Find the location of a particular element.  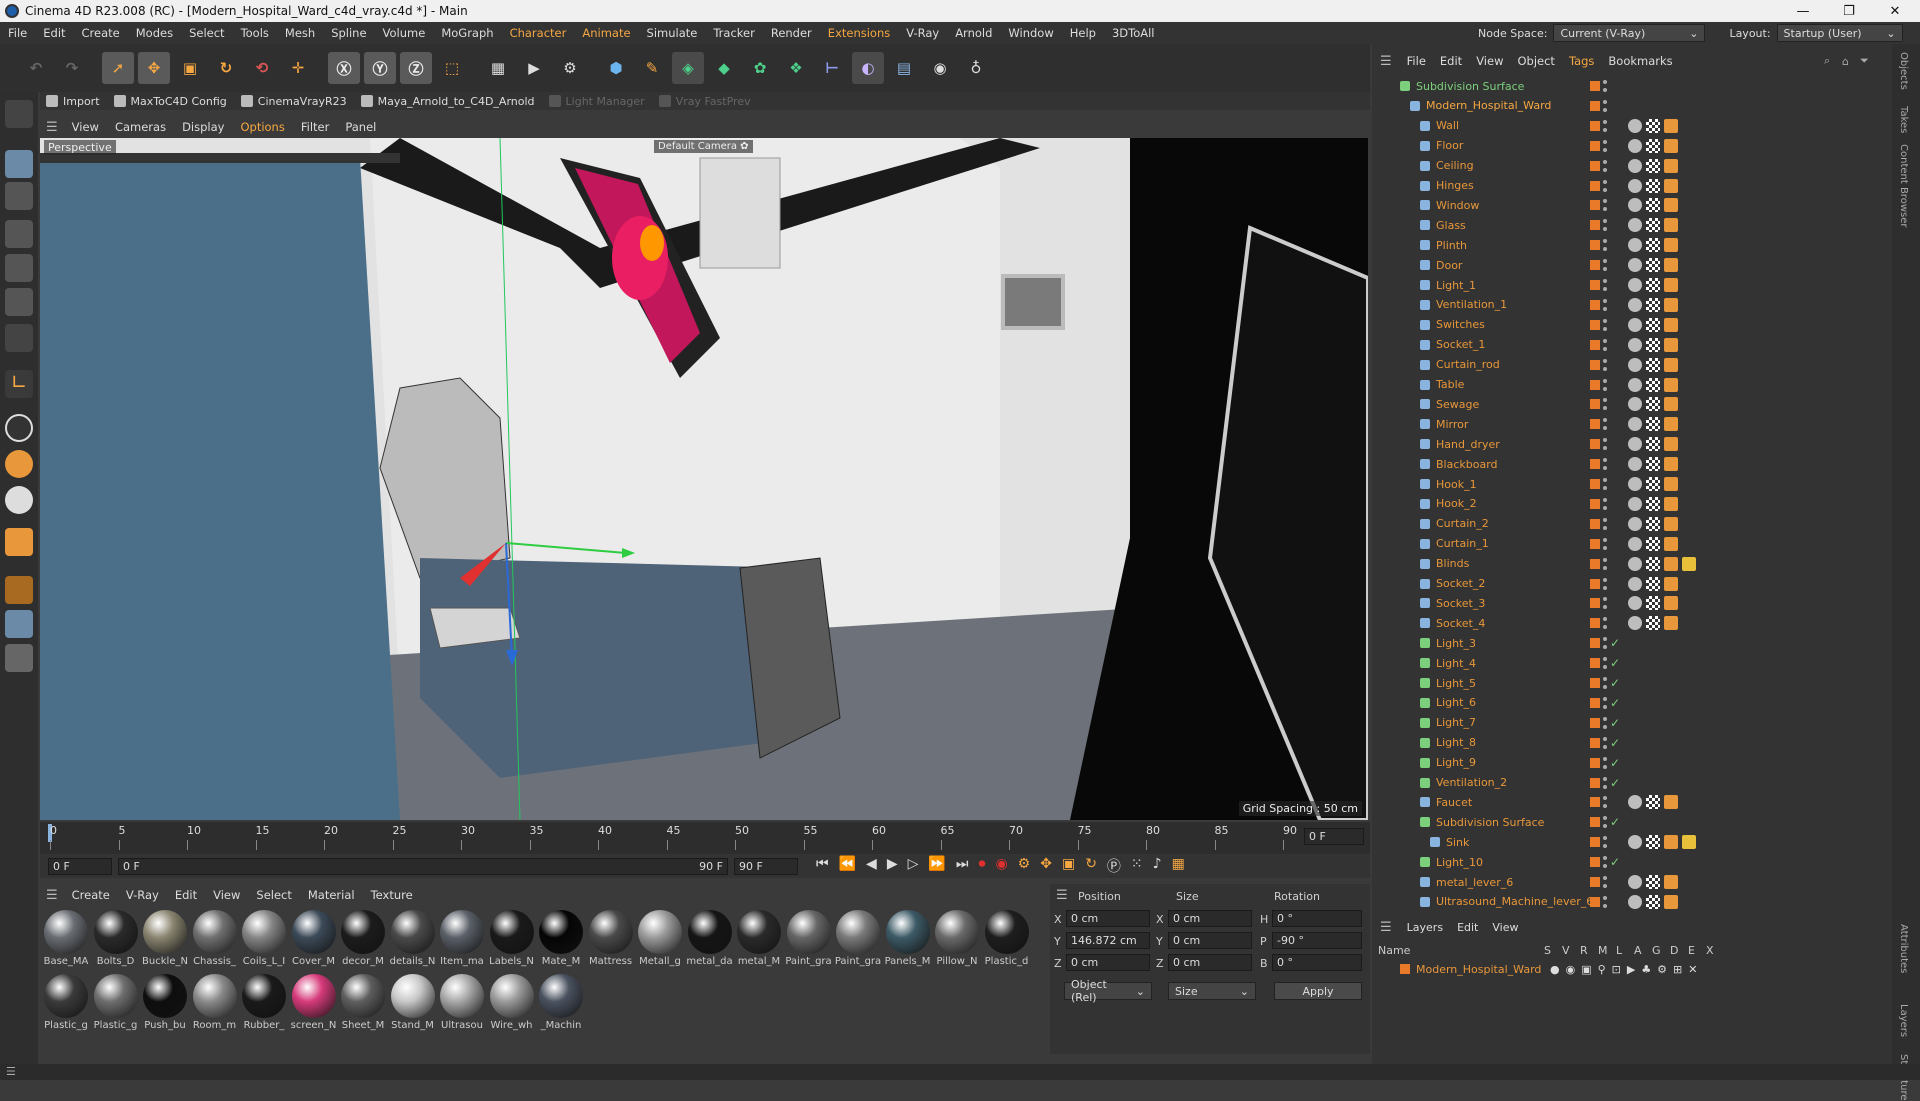

object-row: Ventilation_1 is located at coordinates (1627, 305).